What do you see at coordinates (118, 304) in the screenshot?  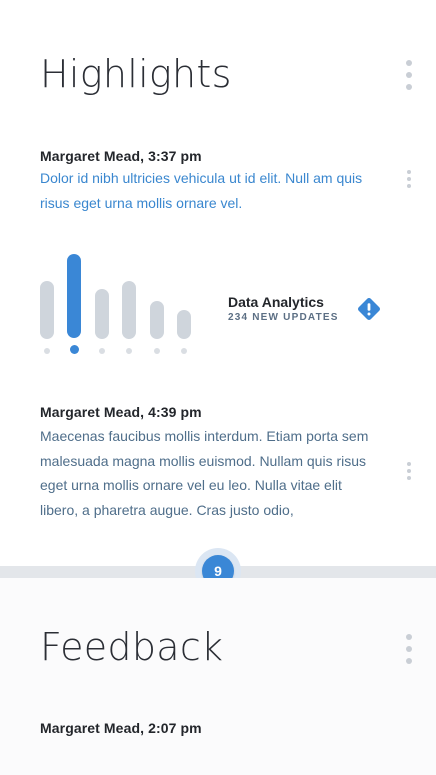 I see `analytics-bar-chart` at bounding box center [118, 304].